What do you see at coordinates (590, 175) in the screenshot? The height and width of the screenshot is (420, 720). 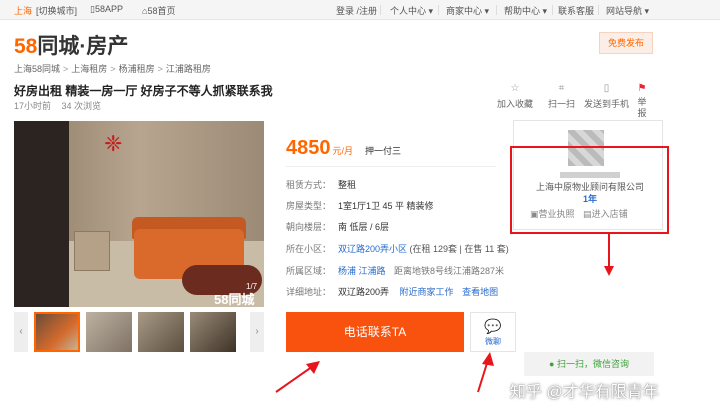 I see `agent-name-blurred` at bounding box center [590, 175].